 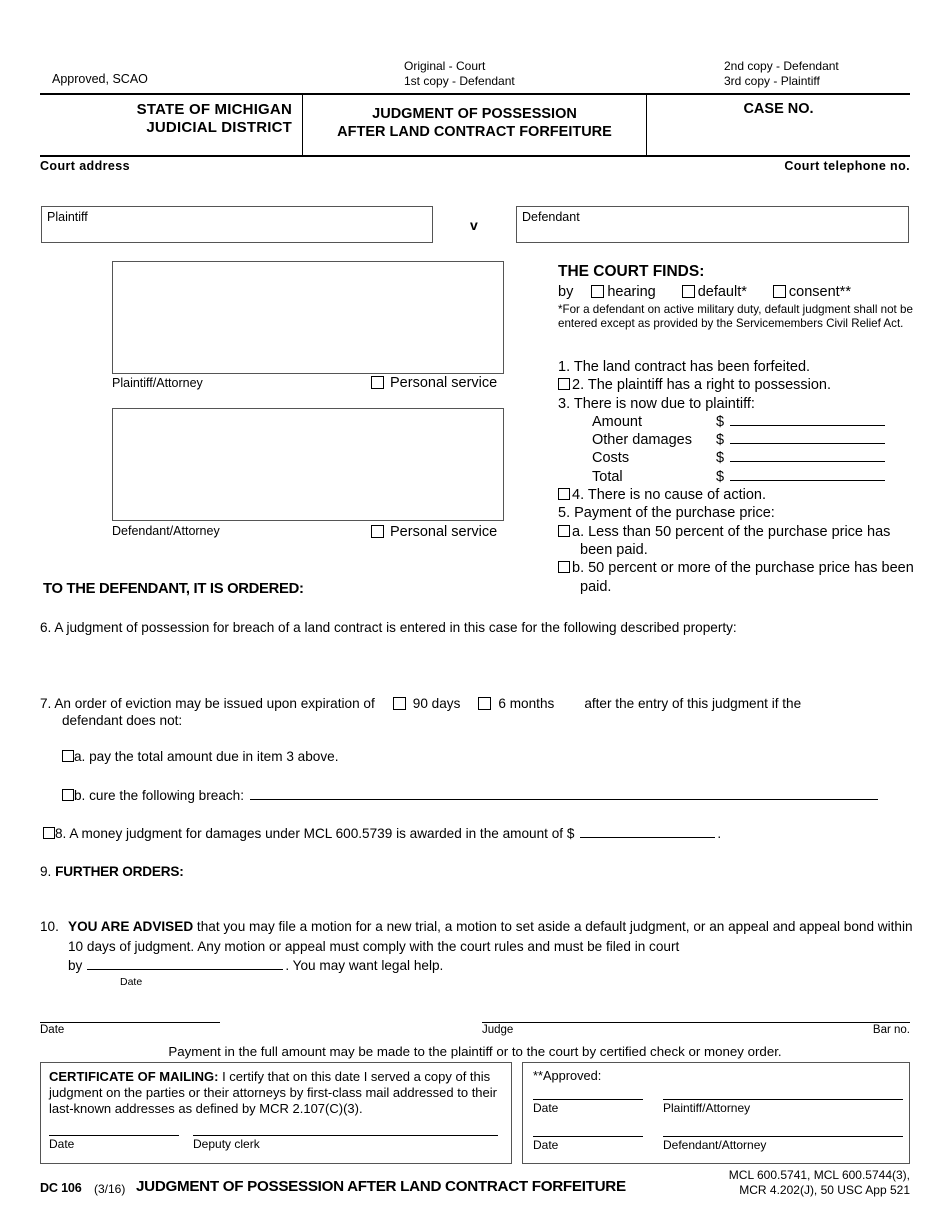 What do you see at coordinates (308, 317) in the screenshot?
I see `plaintiff-attorney-field` at bounding box center [308, 317].